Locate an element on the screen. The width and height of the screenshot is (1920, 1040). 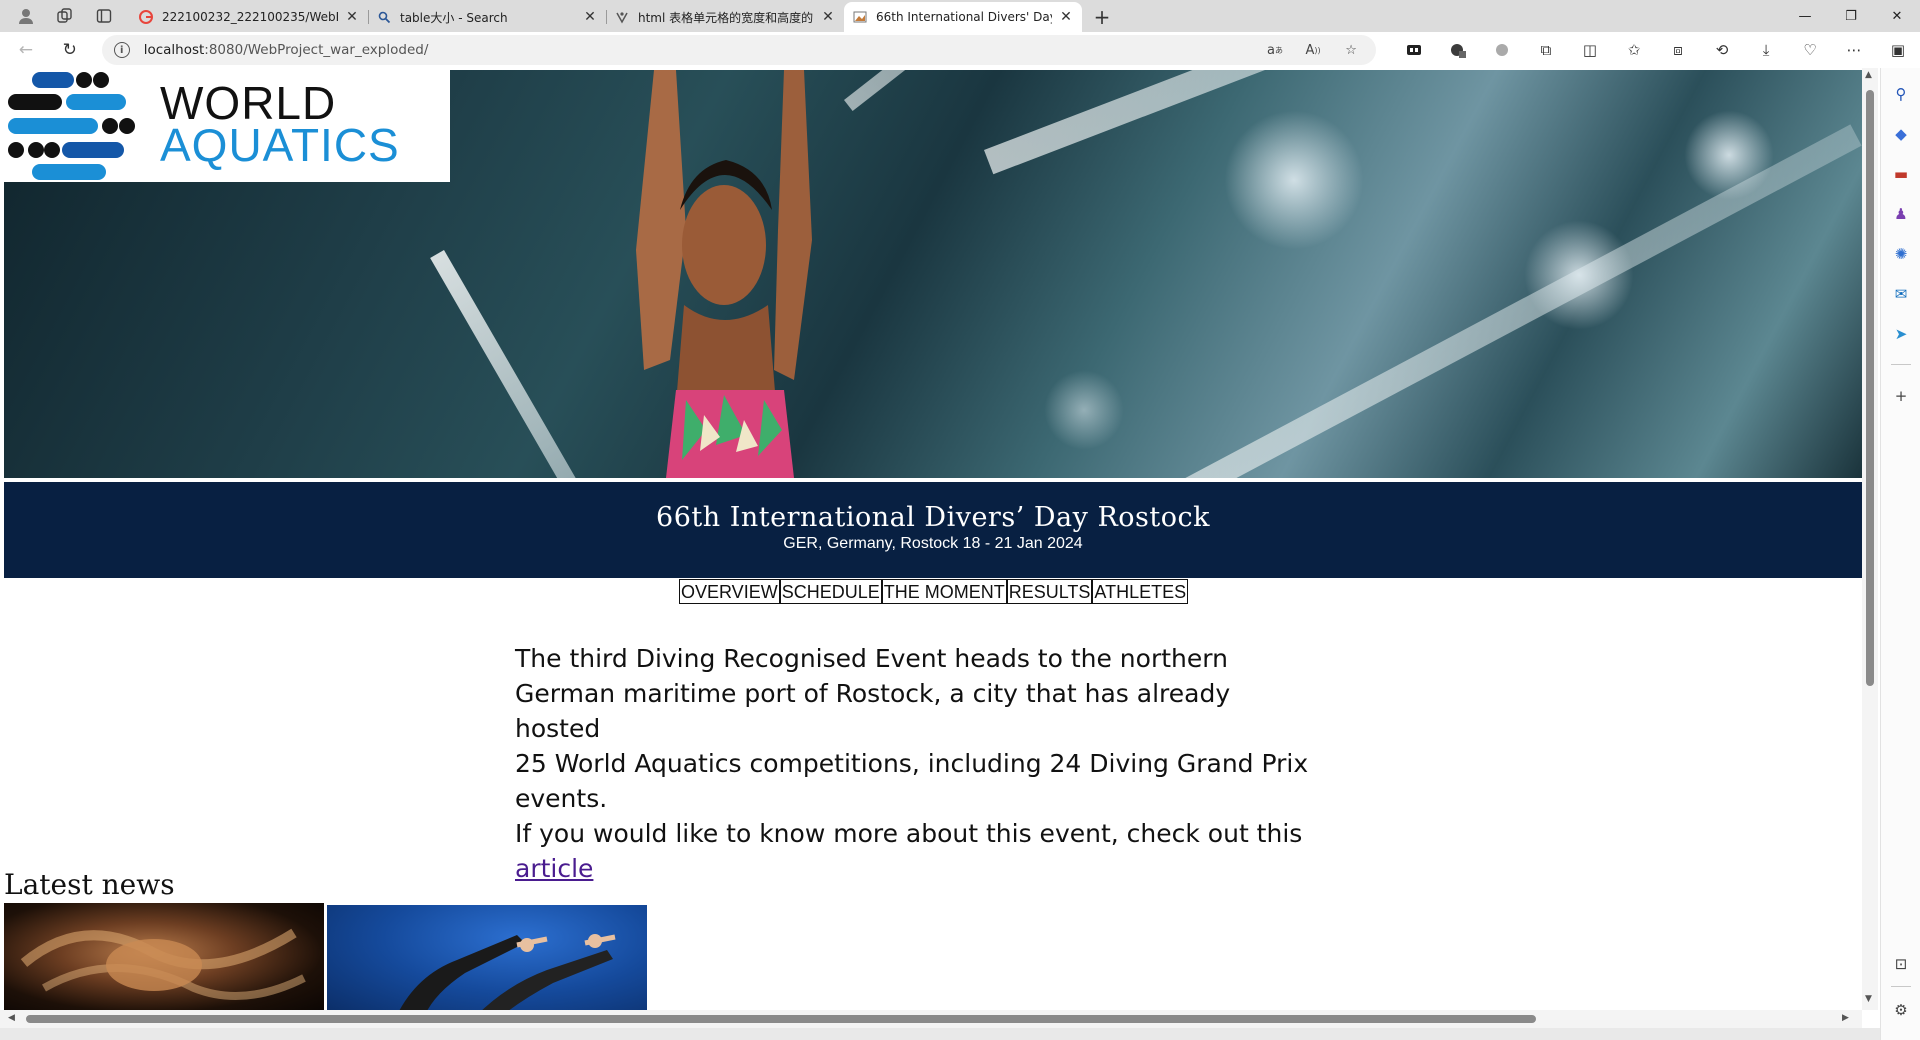
g-favicon-icon is located at coordinates (146, 17).